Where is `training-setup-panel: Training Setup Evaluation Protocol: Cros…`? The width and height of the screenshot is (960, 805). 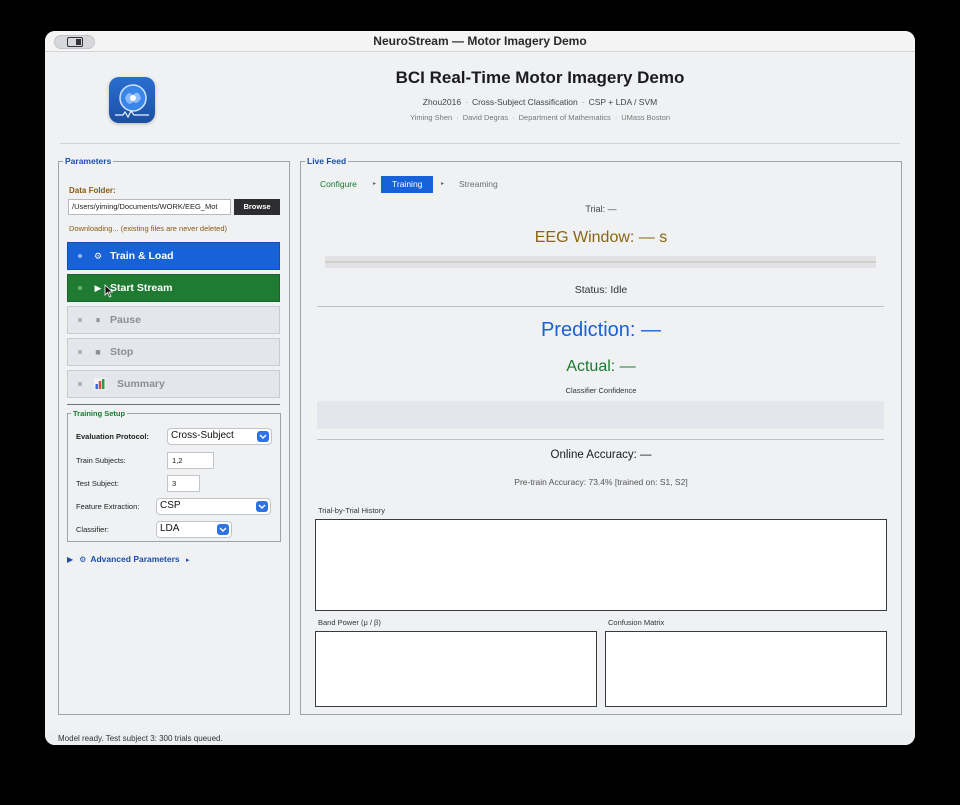 training-setup-panel: Training Setup Evaluation Protocol: Cros… is located at coordinates (174, 475).